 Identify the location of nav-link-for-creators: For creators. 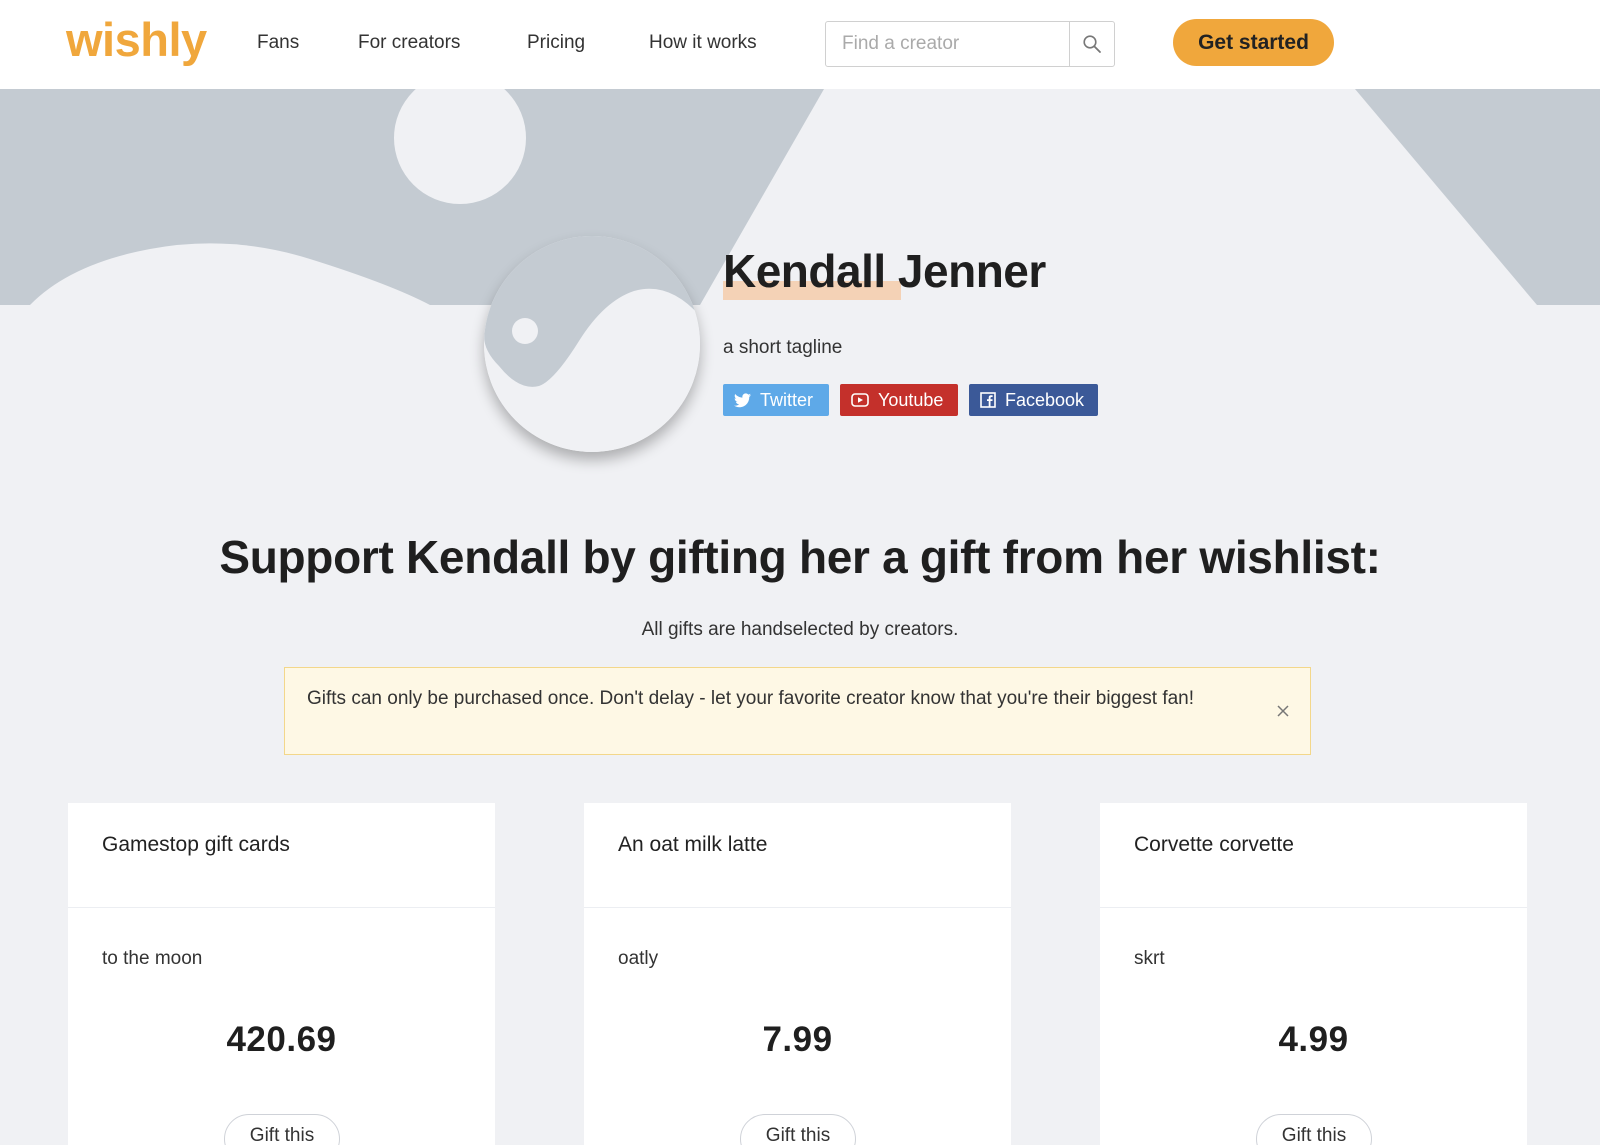
(409, 42).